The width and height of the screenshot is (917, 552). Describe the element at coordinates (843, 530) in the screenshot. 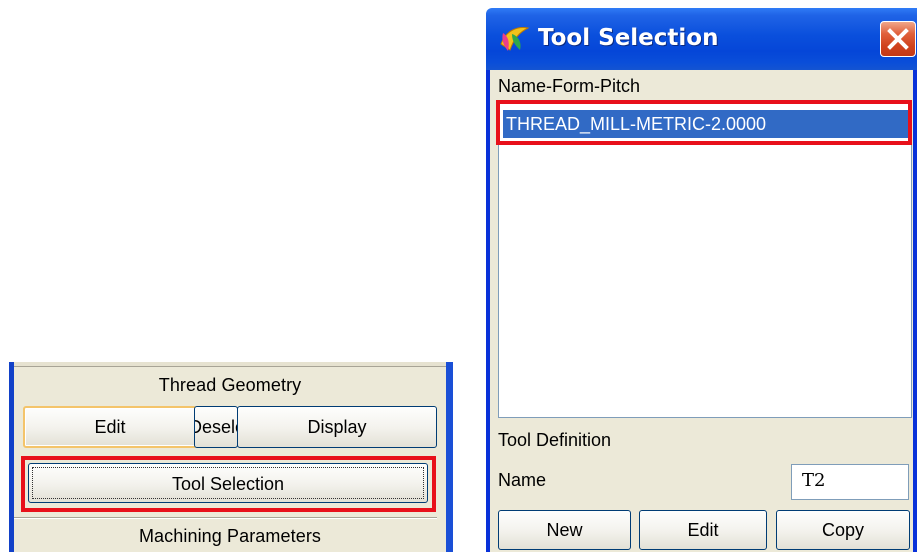

I see `copy-tool-button: Copy` at that location.